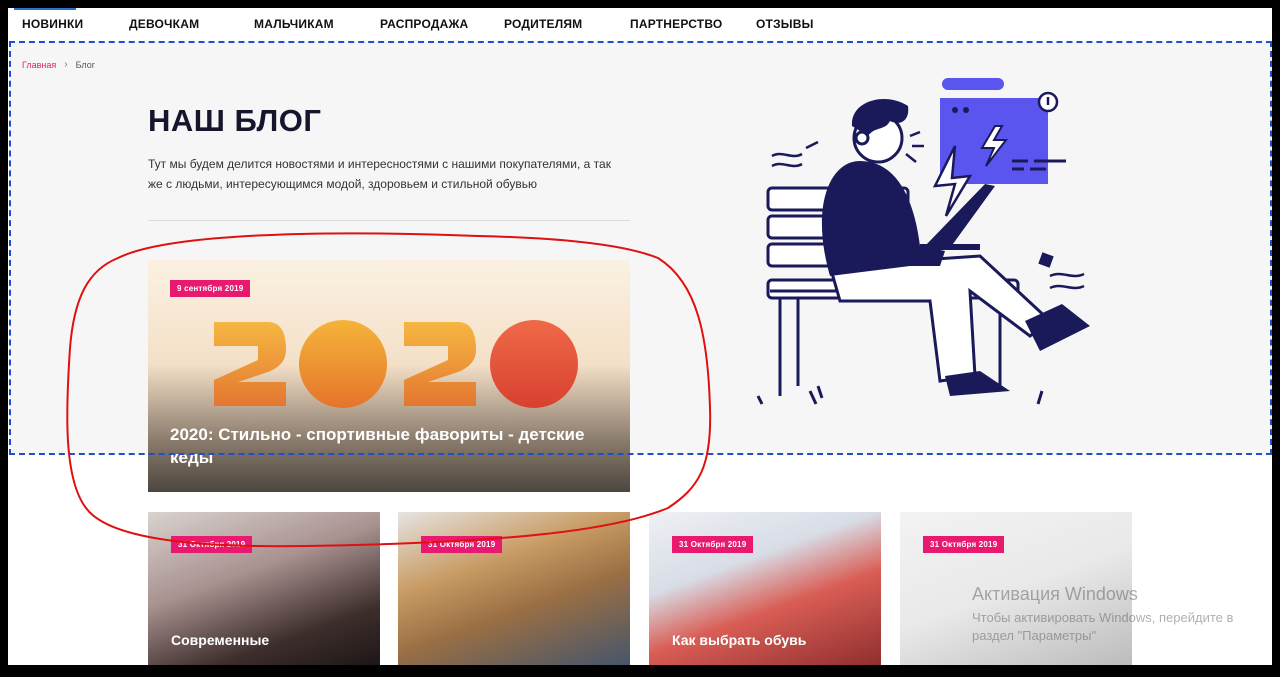 This screenshot has width=1280, height=677. I want to click on article-card: 31 Октября 2019 Современные, so click(264, 588).